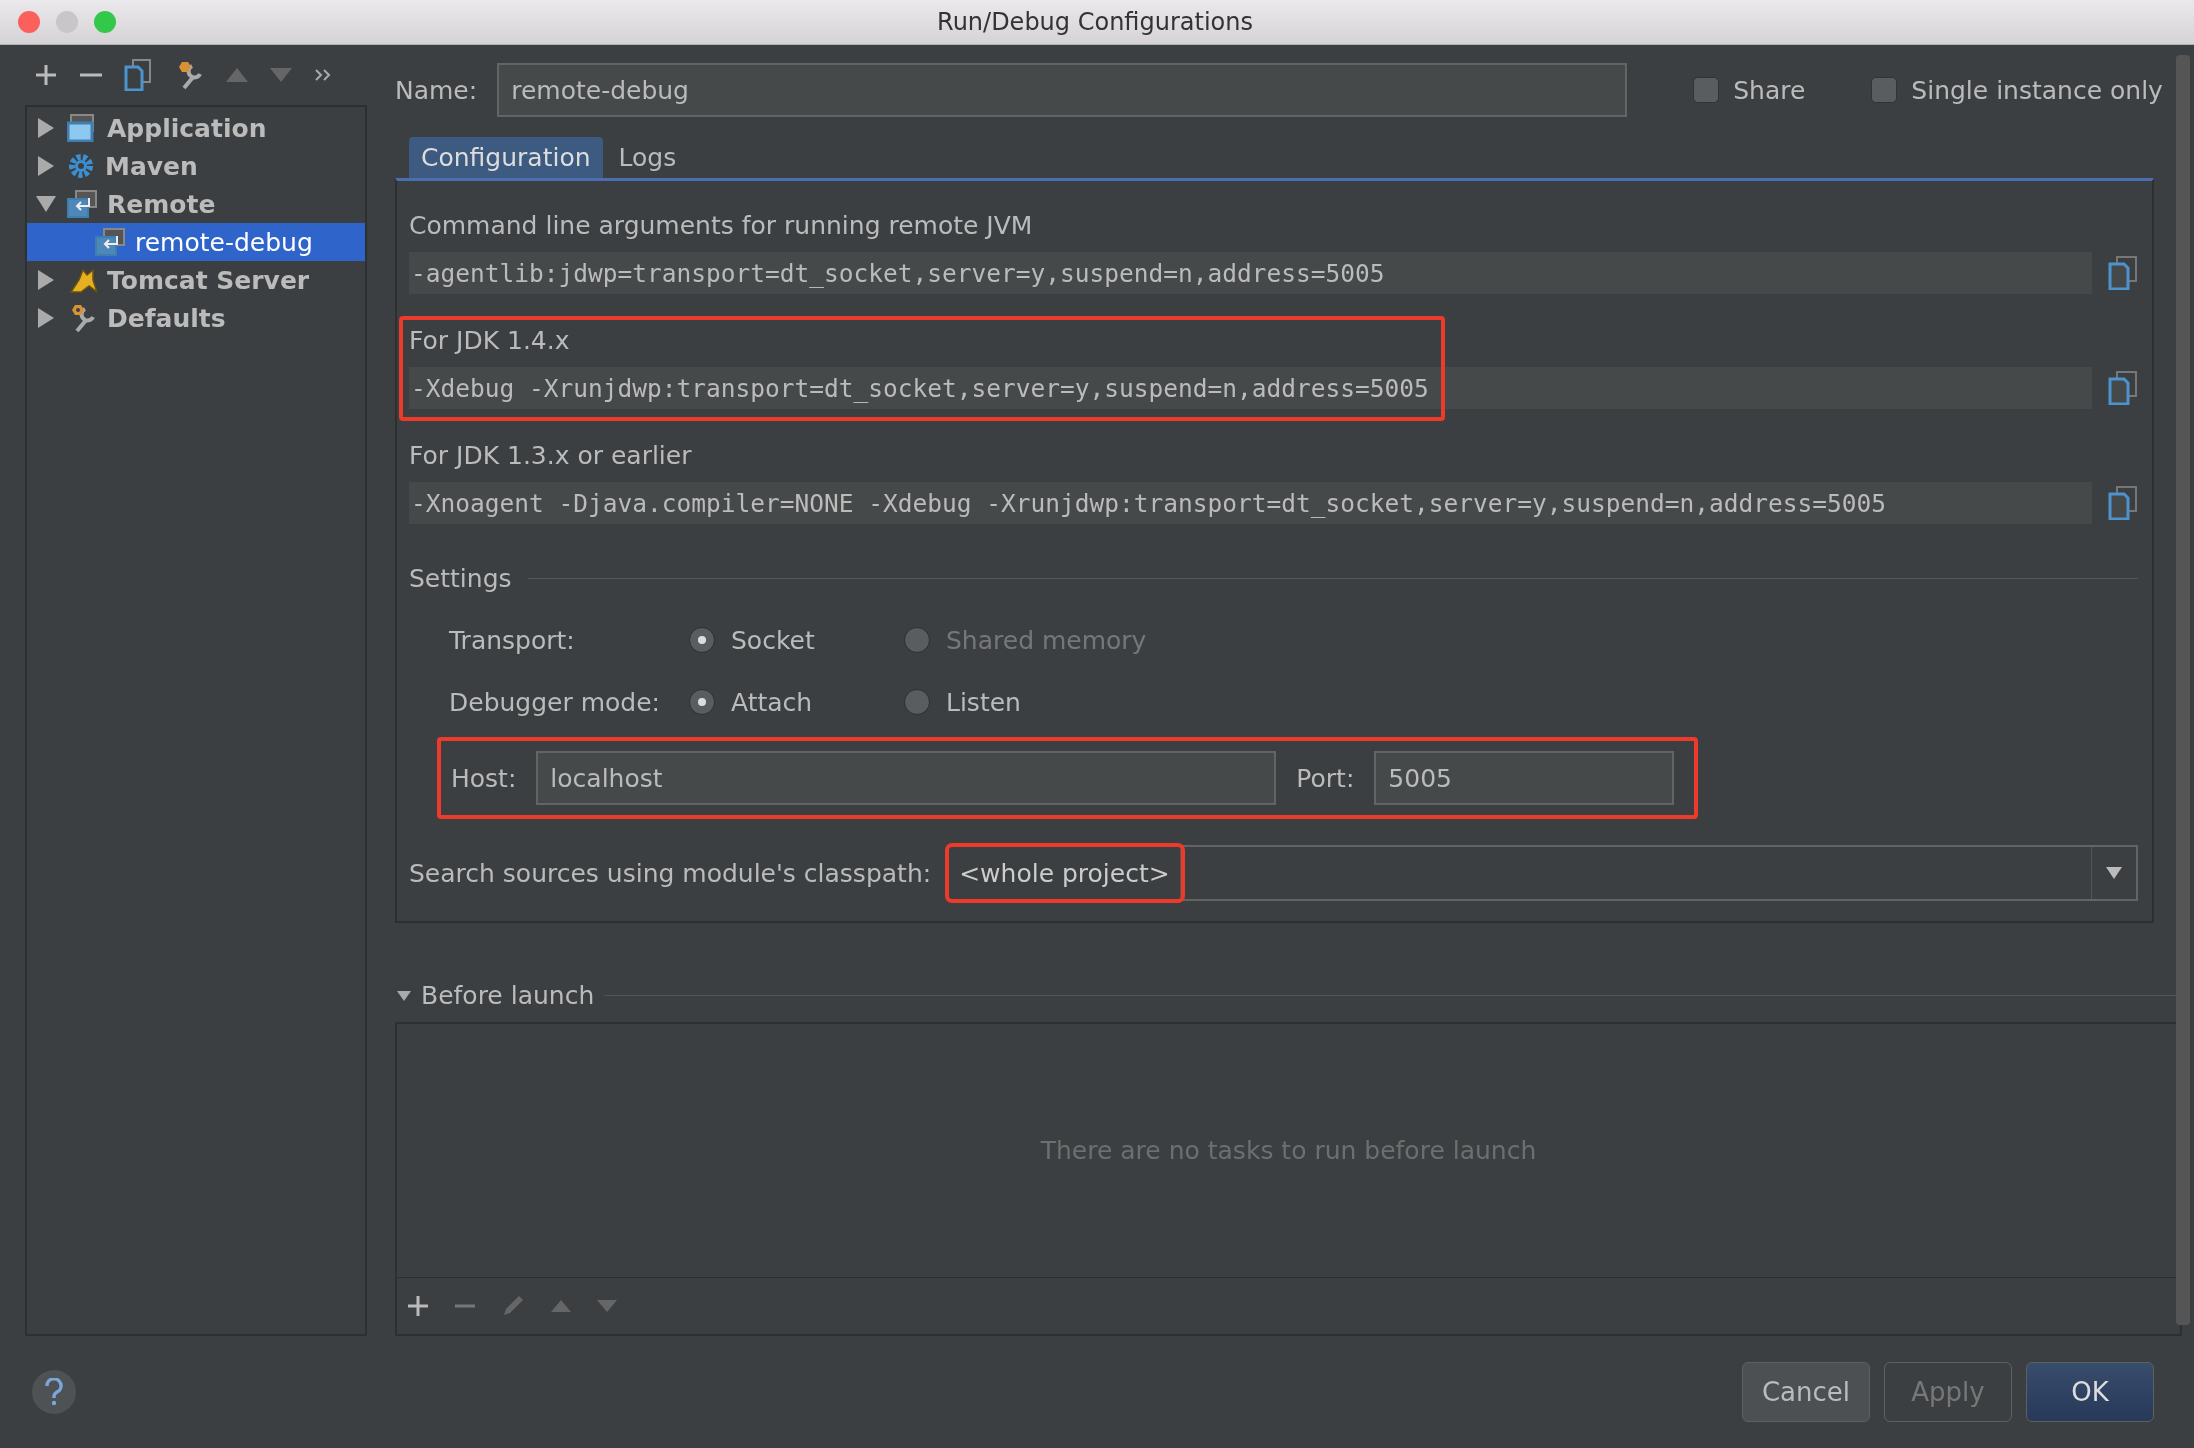 This screenshot has height=1448, width=2194. What do you see at coordinates (906, 778) in the screenshot?
I see `host-field: localhost` at bounding box center [906, 778].